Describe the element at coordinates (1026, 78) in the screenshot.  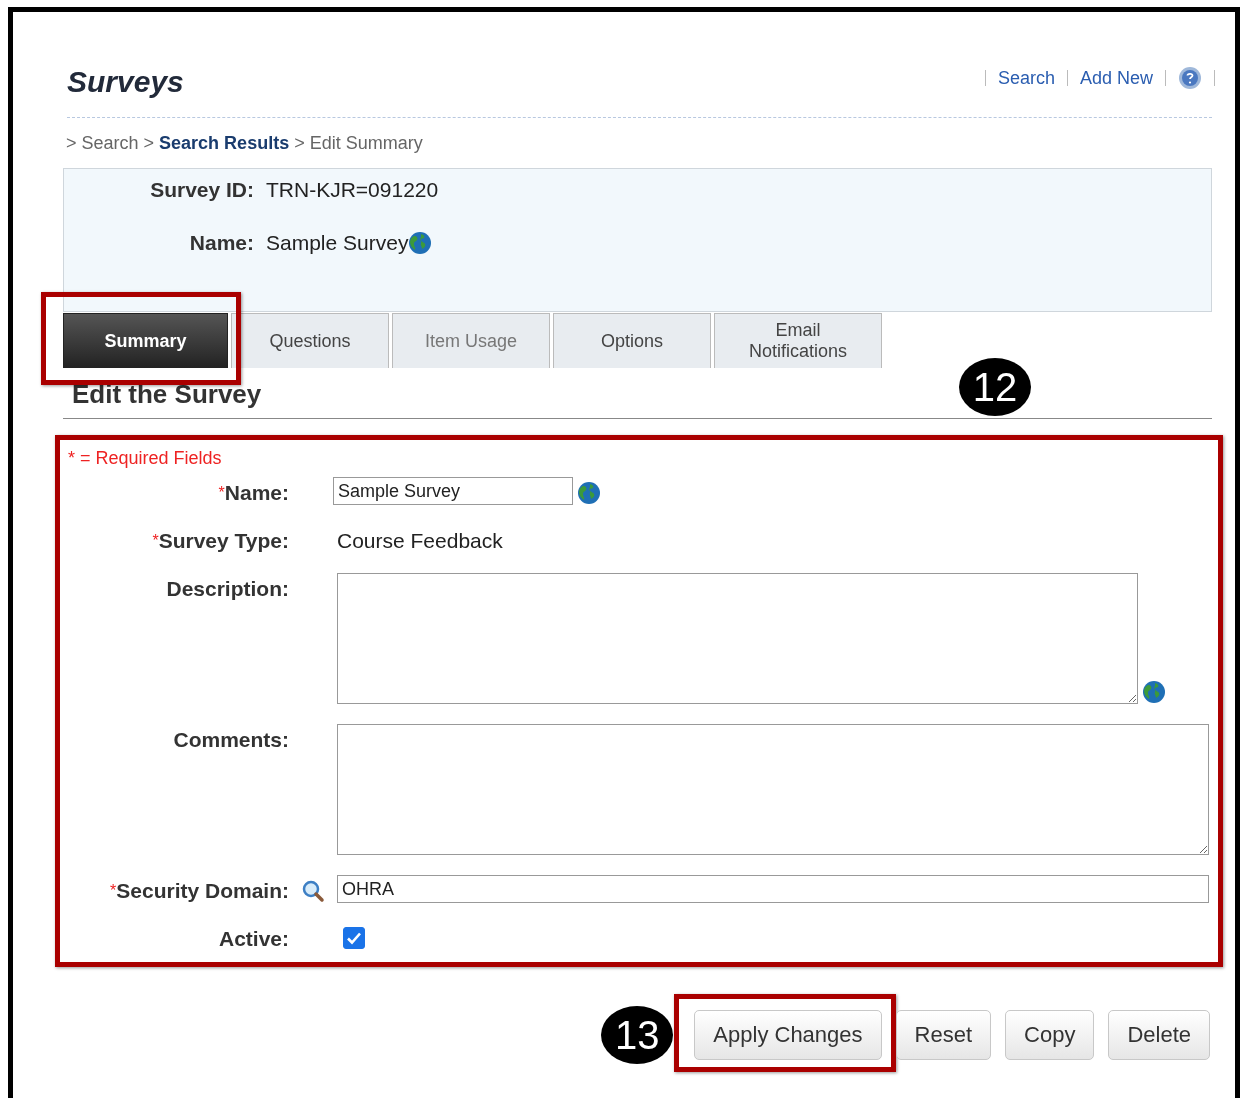
I see `header-link: Search` at that location.